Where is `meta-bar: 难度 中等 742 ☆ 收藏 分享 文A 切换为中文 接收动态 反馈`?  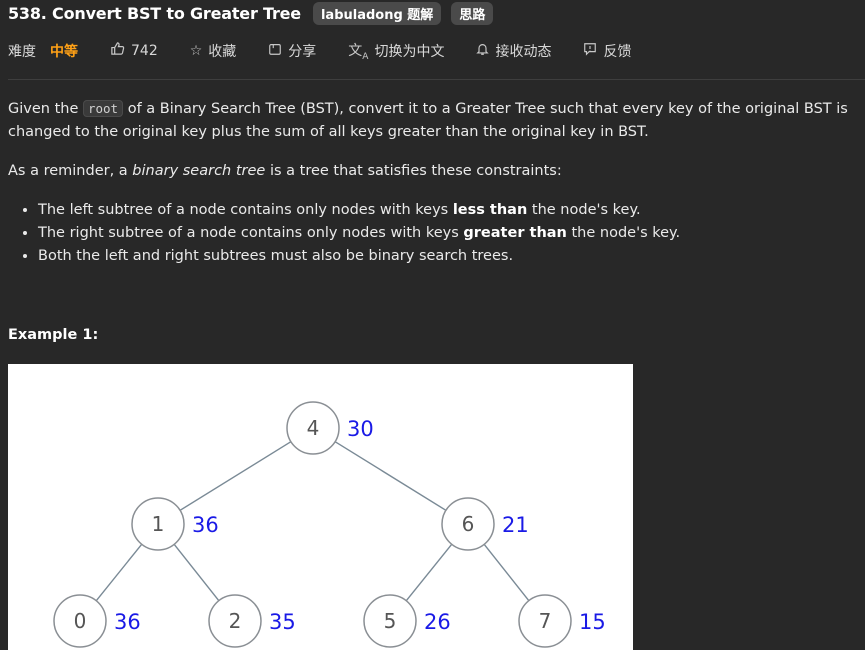 meta-bar: 难度 中等 742 ☆ 收藏 分享 文A 切换为中文 接收动态 反馈 is located at coordinates (335, 51).